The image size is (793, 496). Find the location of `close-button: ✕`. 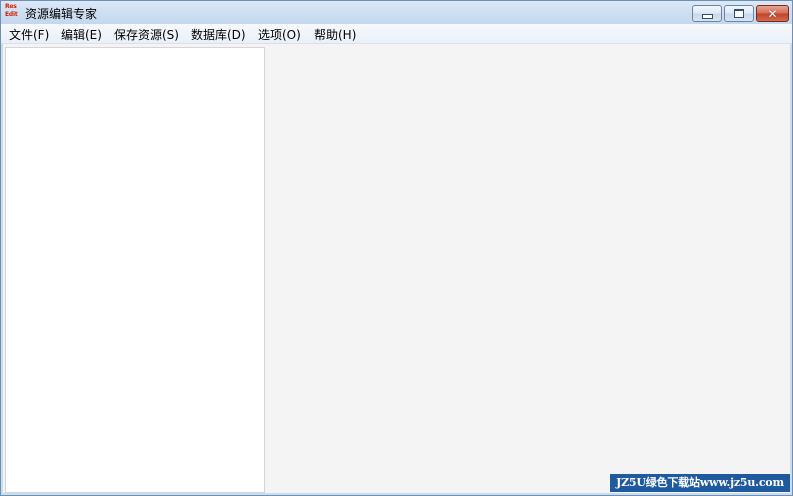

close-button: ✕ is located at coordinates (772, 13).